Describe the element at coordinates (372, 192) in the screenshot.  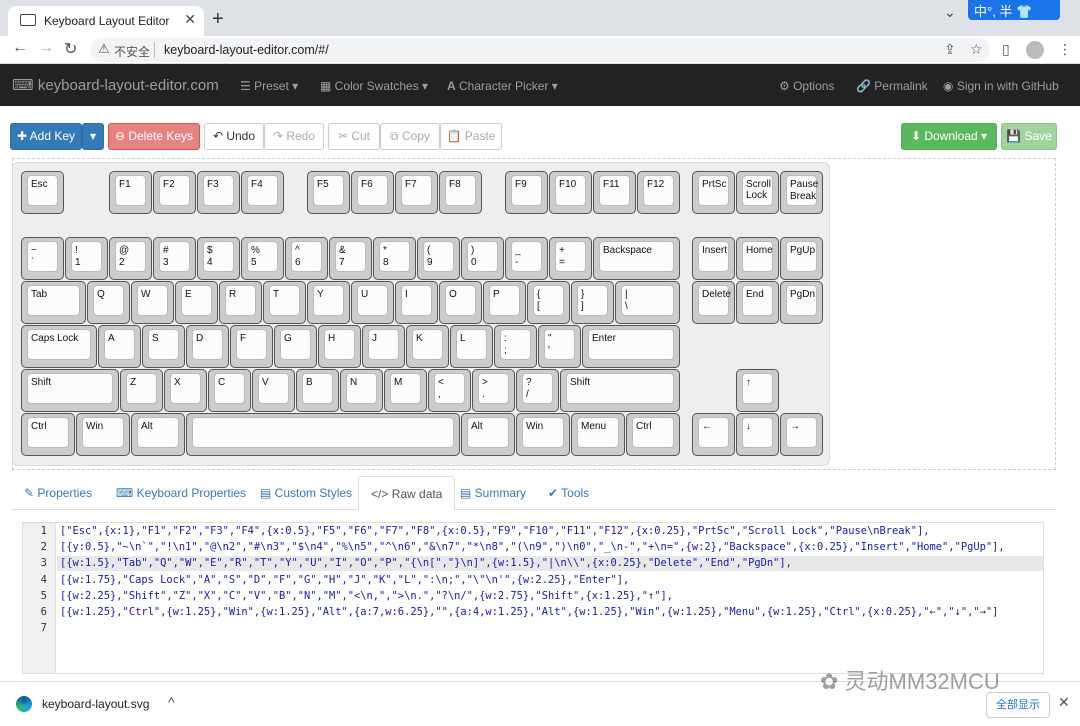
I see `key: F6` at that location.